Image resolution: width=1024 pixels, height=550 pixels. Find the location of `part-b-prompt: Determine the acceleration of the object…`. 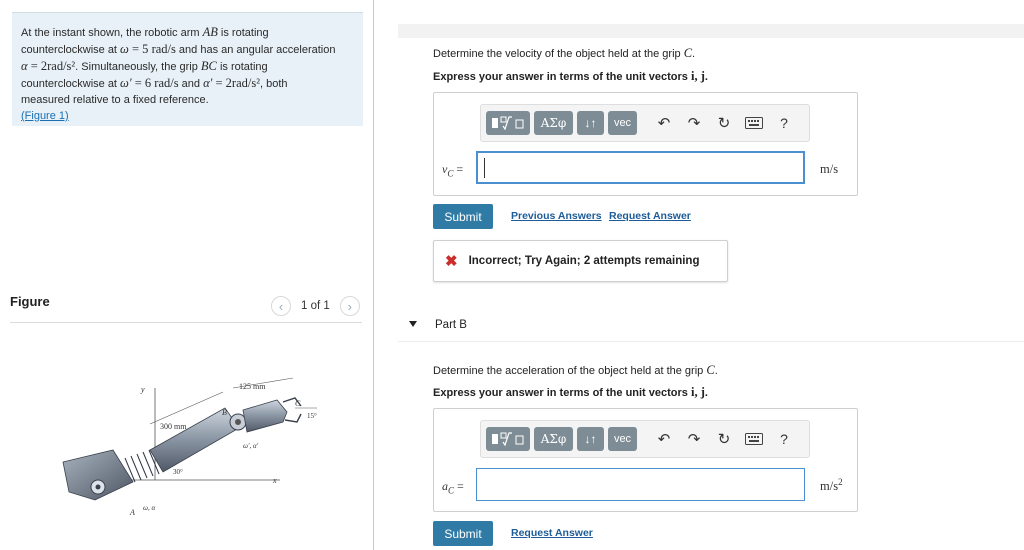

part-b-prompt: Determine the acceleration of the object… is located at coordinates (575, 370).